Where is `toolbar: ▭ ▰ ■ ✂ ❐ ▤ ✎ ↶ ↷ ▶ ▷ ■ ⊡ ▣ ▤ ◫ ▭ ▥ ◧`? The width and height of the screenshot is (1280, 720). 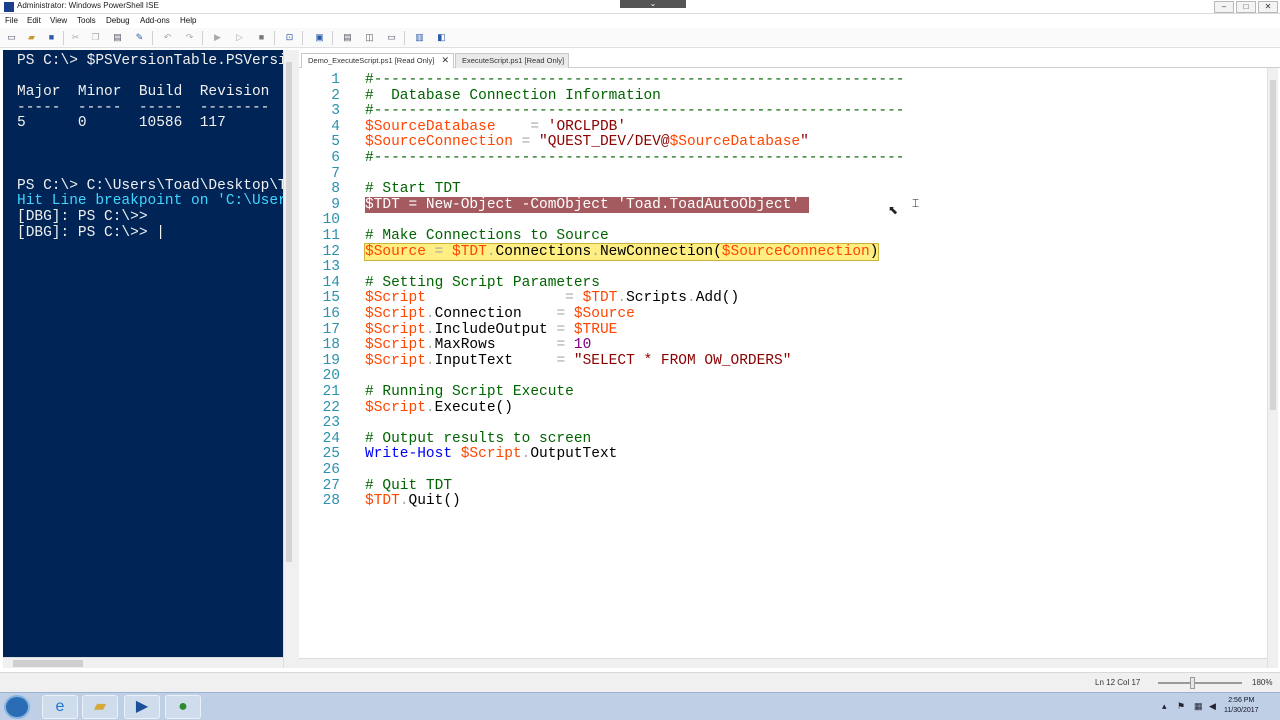
toolbar: ▭ ▰ ■ ✂ ❐ ▤ ✎ ↶ ↷ ▶ ▷ ■ ⊡ ▣ ▤ ◫ ▭ ▥ ◧ is located at coordinates (640, 38).